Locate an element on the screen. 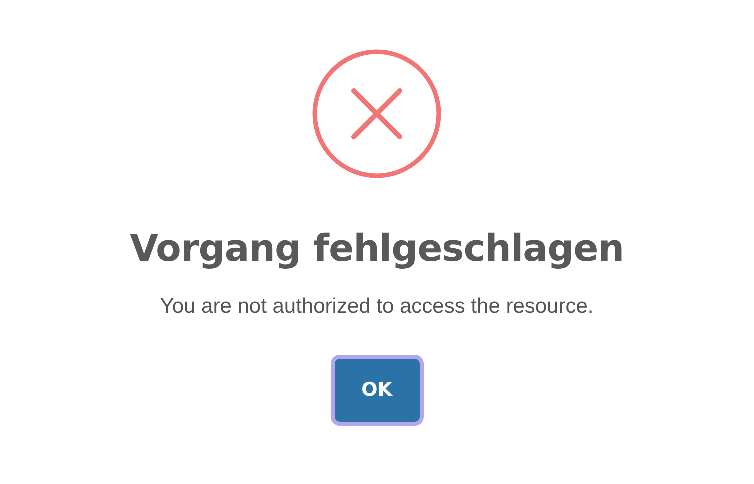  dialog-message: You are not authorized to access the resource. is located at coordinates (377, 307).